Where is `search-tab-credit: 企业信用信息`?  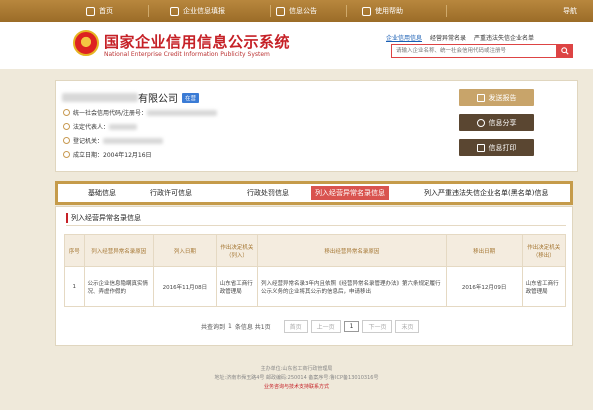 search-tab-credit: 企业信用信息 is located at coordinates (404, 37).